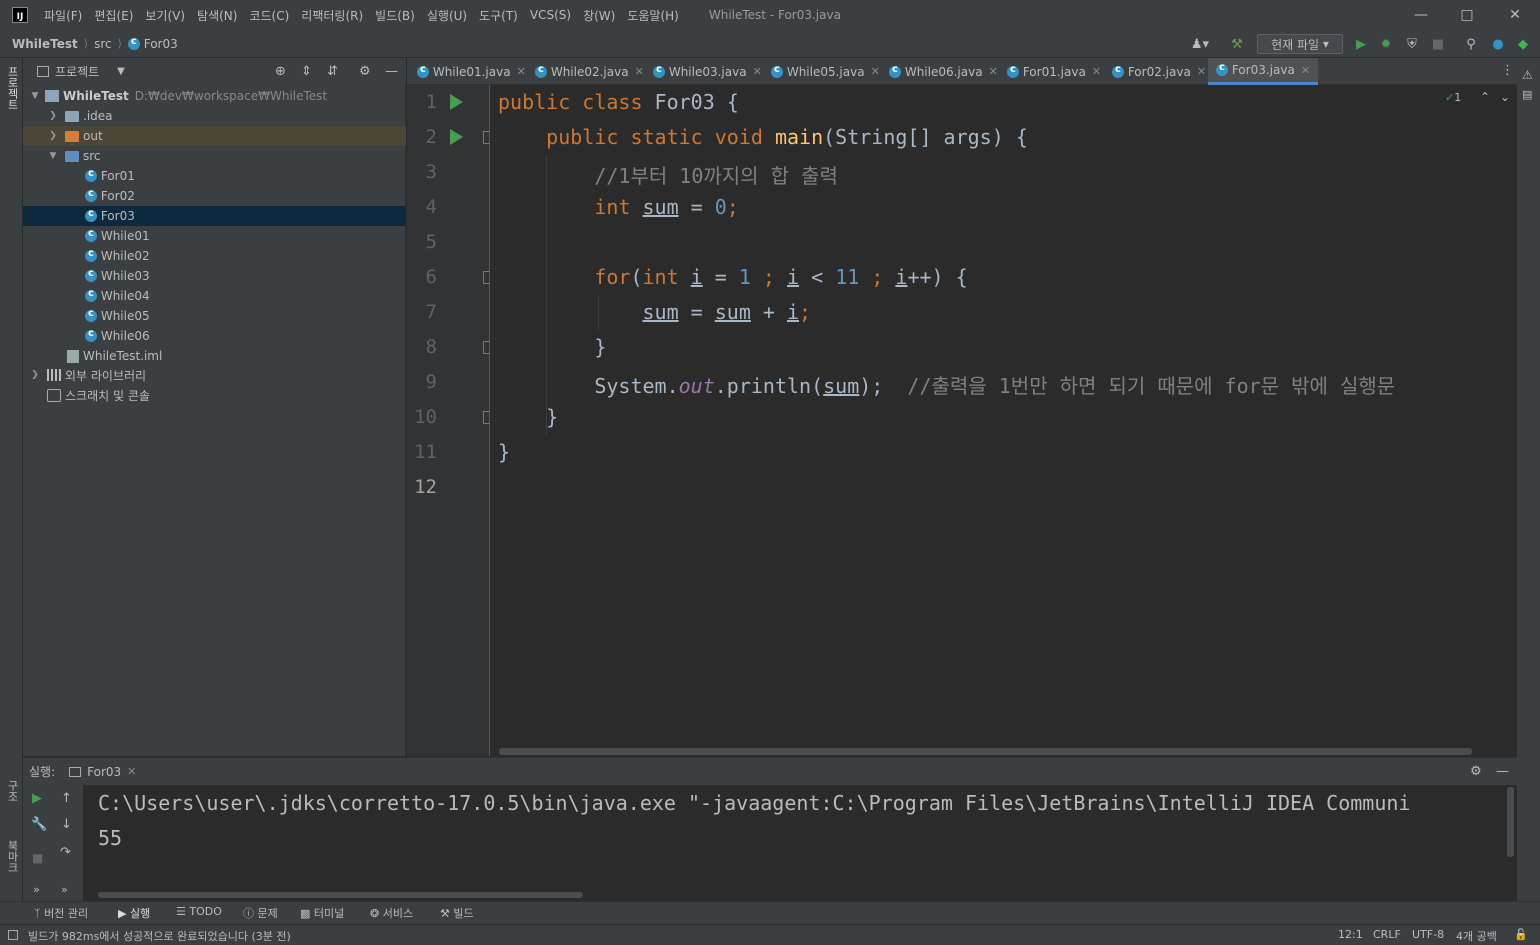  Describe the element at coordinates (214, 136) in the screenshot. I see `tree-item-out: ❯ out` at that location.